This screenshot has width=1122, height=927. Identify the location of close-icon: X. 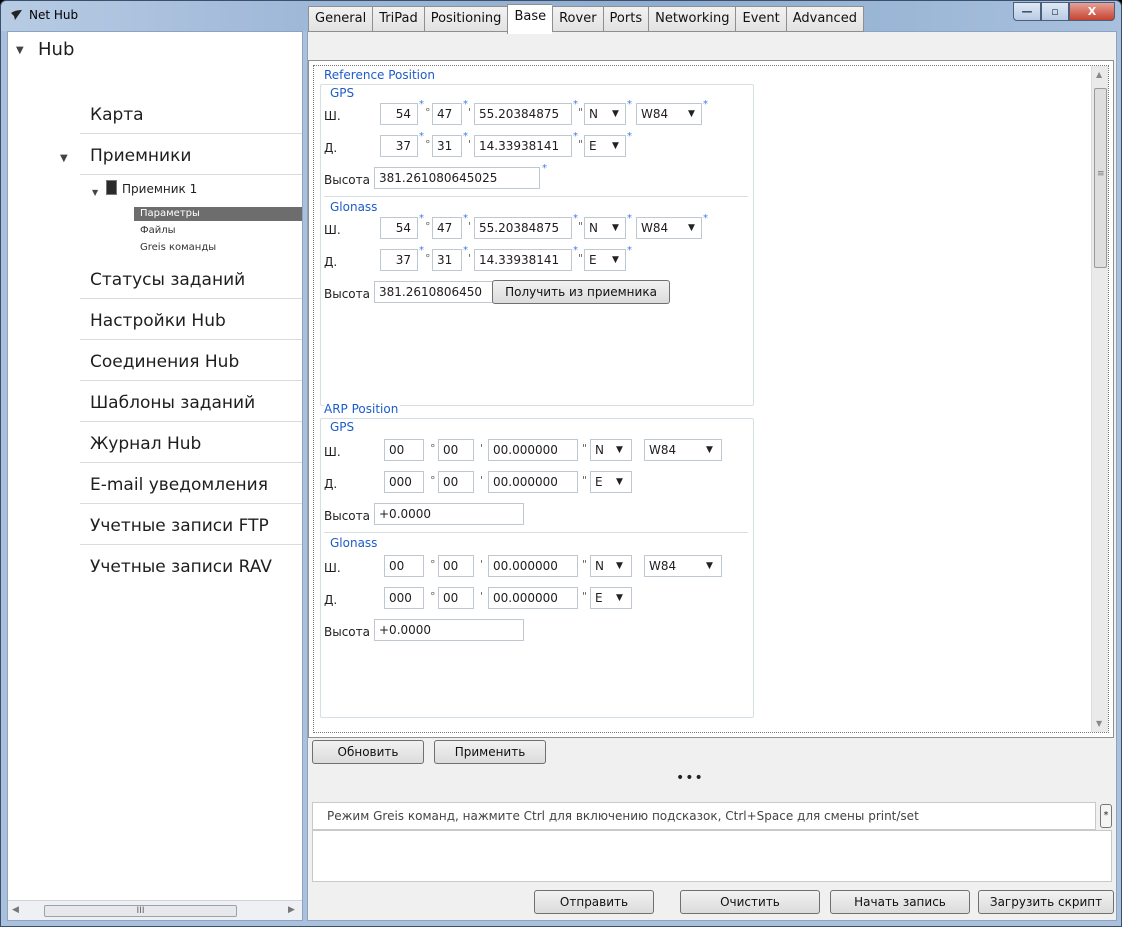
(1092, 11).